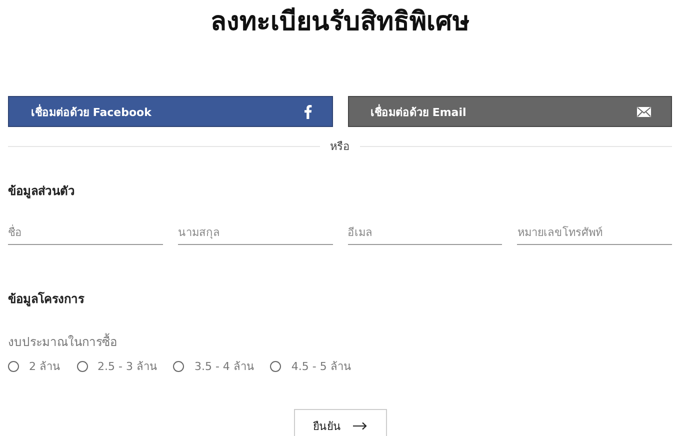 The width and height of the screenshot is (680, 436). What do you see at coordinates (340, 22) in the screenshot?
I see `page-title: ลงทะเบียนรับสิทธิพิเศษ` at bounding box center [340, 22].